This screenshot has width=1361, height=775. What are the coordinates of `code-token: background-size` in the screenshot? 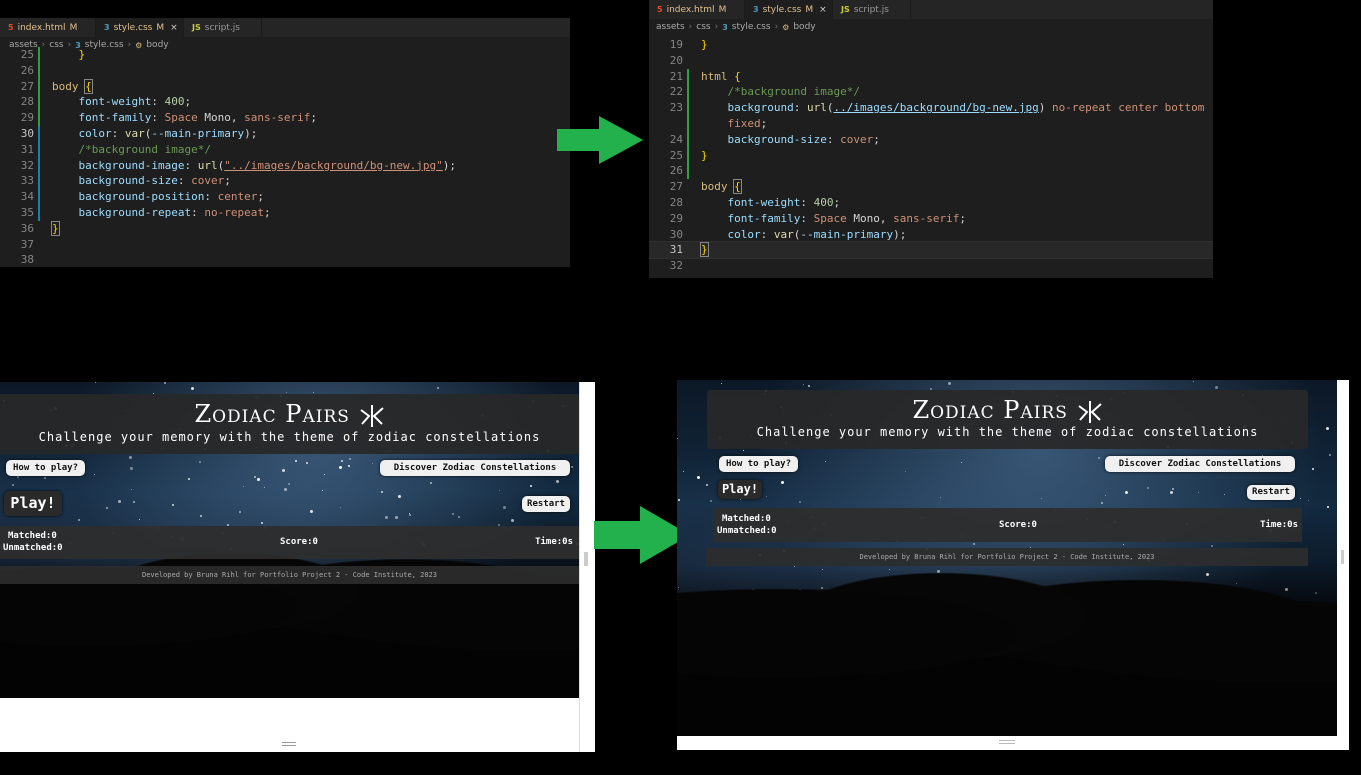 It's located at (777, 139).